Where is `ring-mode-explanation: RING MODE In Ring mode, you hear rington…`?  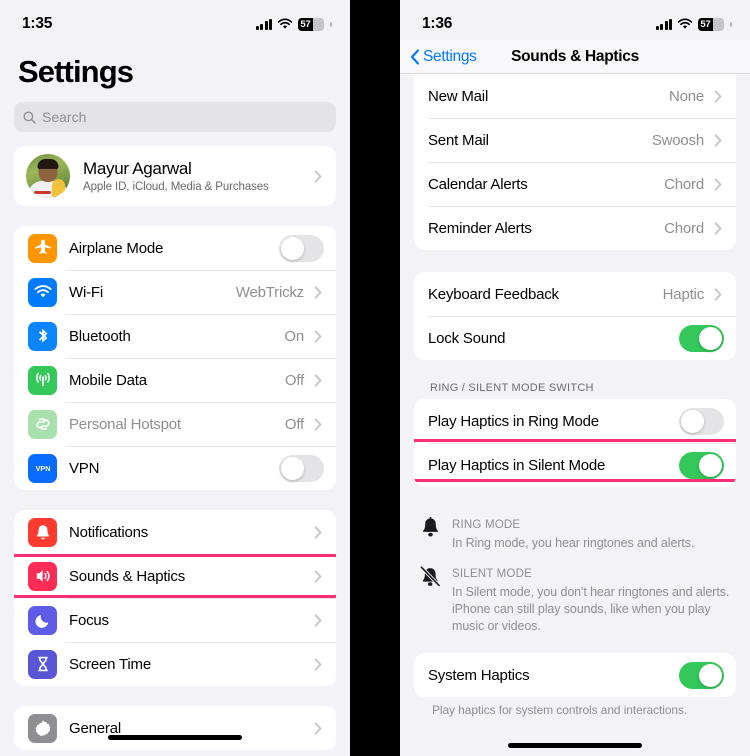 ring-mode-explanation: RING MODE In Ring mode, you hear rington… is located at coordinates (575, 533).